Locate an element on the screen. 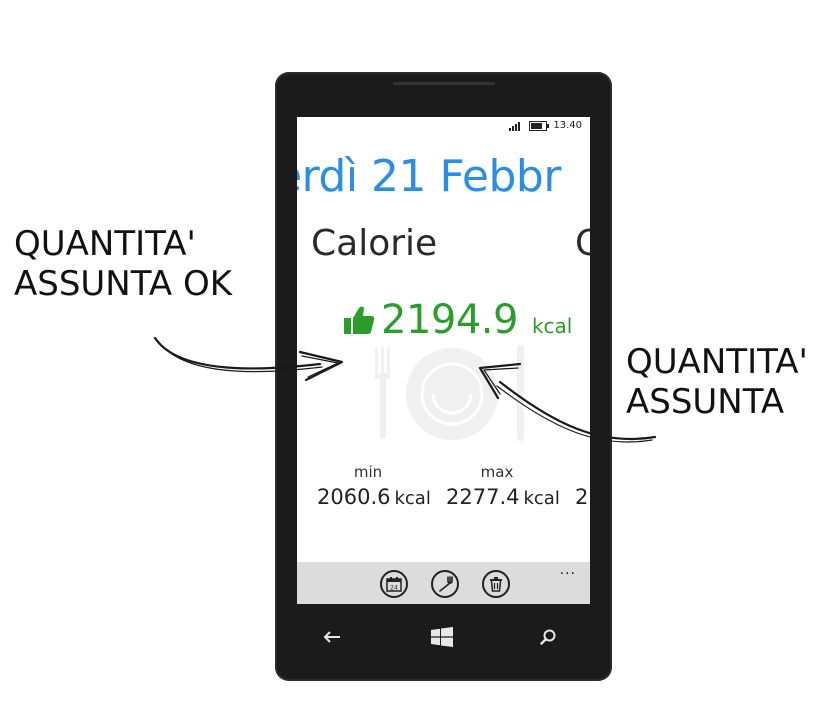 This screenshot has height=702, width=836. windows-icon is located at coordinates (442, 637).